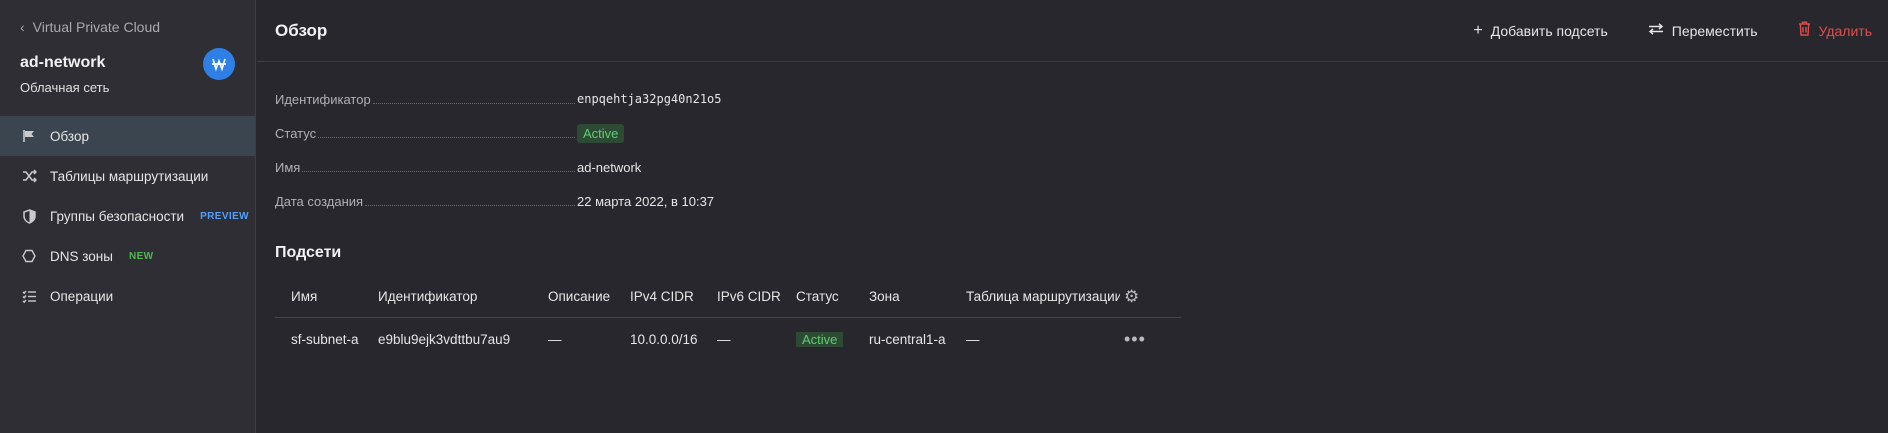 Image resolution: width=1888 pixels, height=433 pixels. Describe the element at coordinates (649, 99) in the screenshot. I see `network-id-value: enpqehtja32pg40n21o5` at that location.